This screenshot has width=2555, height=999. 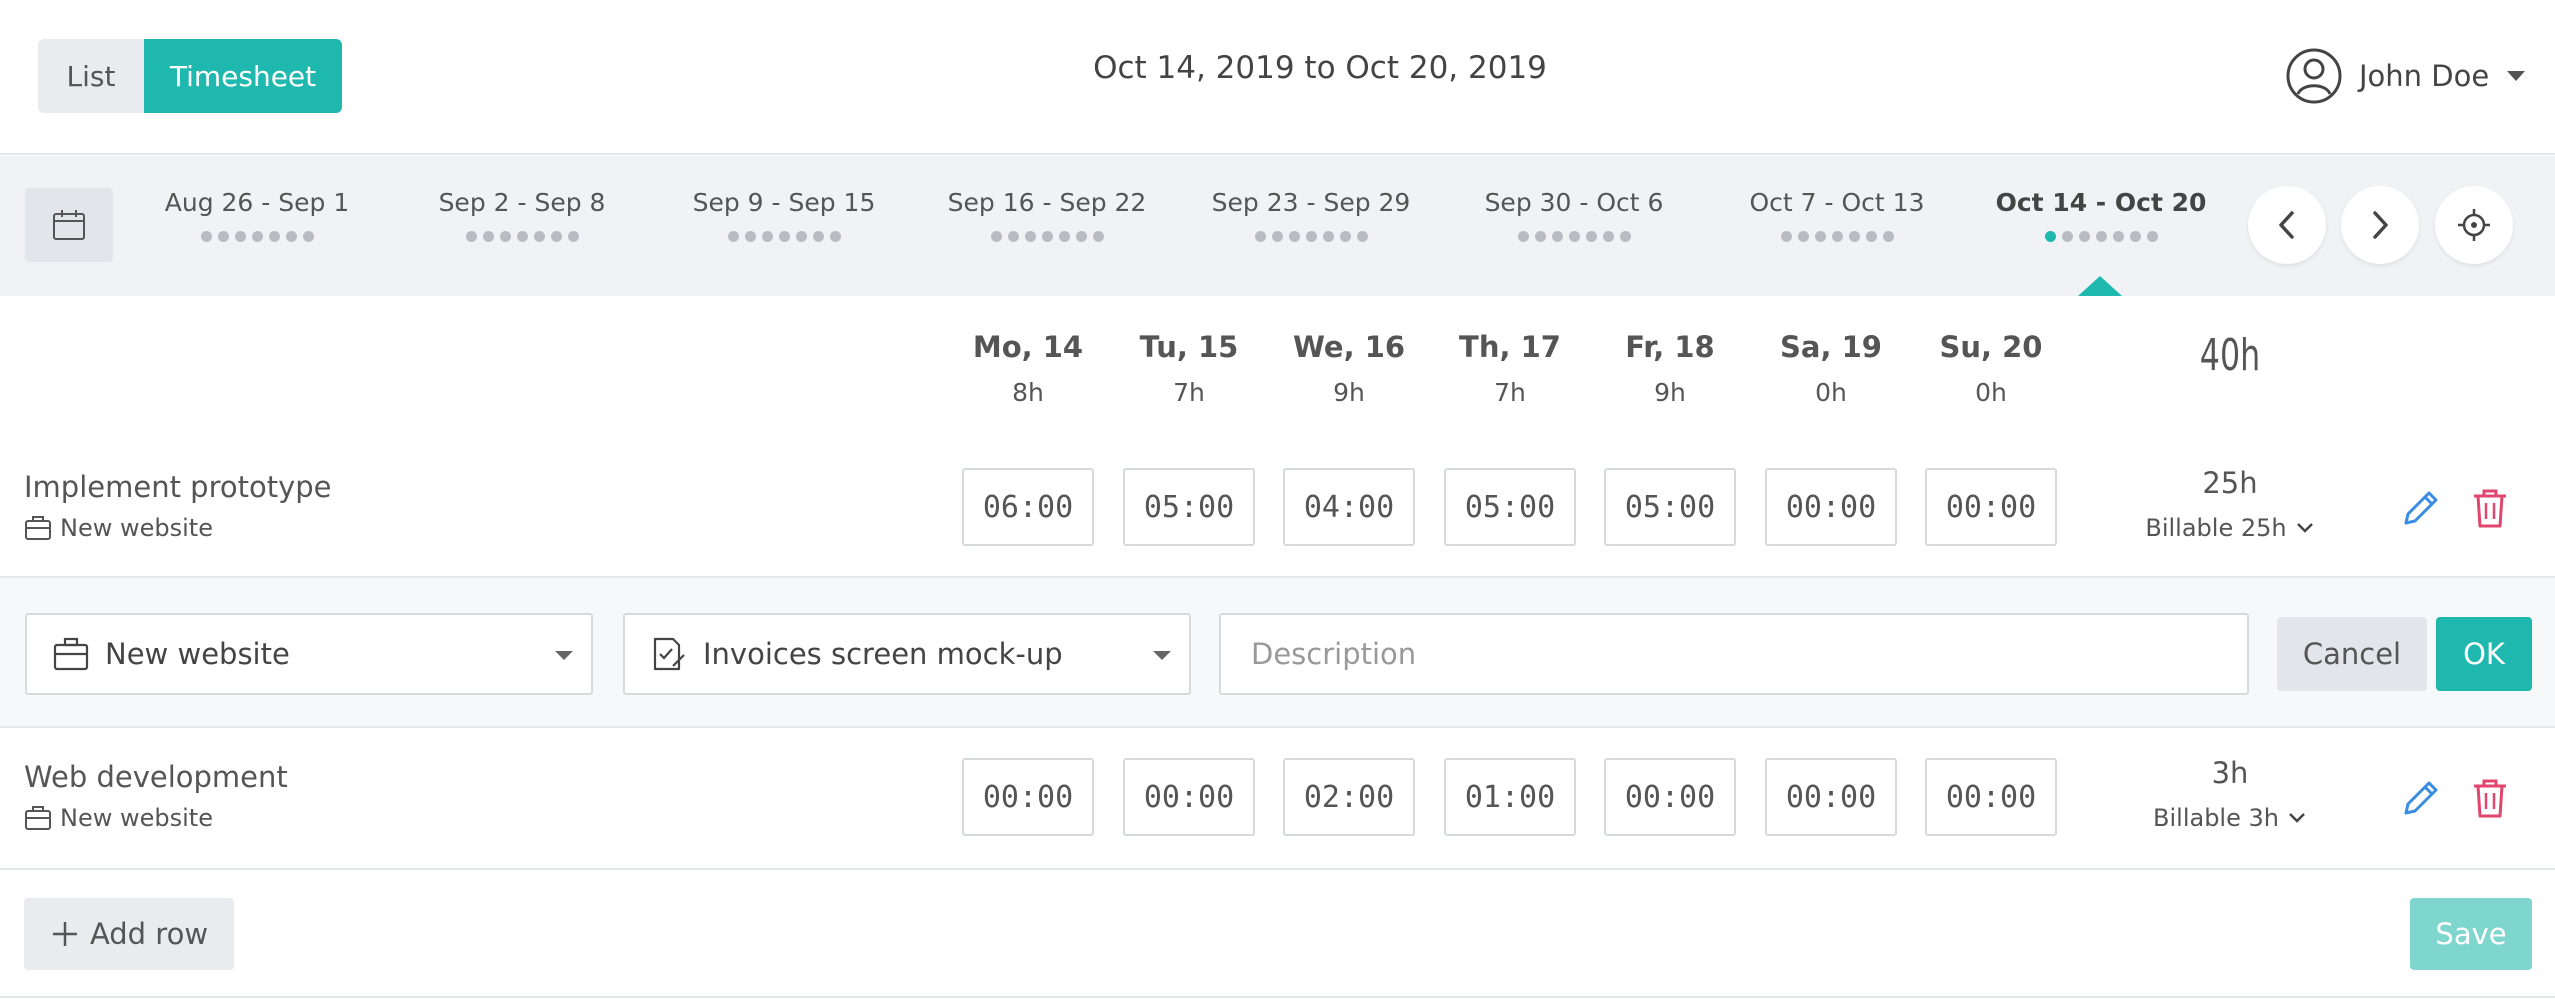 I want to click on chevron-right-icon, so click(x=2380, y=225).